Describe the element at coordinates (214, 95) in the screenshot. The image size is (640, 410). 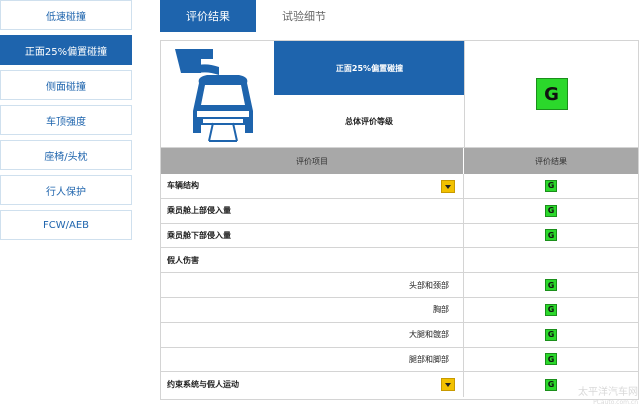
I see `small-overlap-car-icon` at that location.